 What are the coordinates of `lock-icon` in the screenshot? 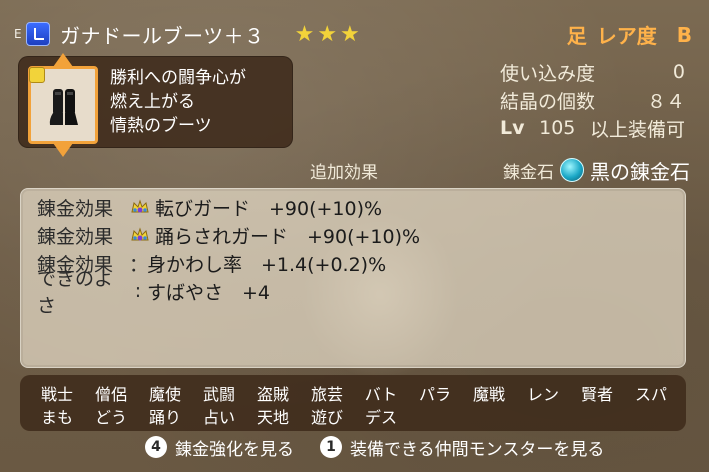 It's located at (37, 75).